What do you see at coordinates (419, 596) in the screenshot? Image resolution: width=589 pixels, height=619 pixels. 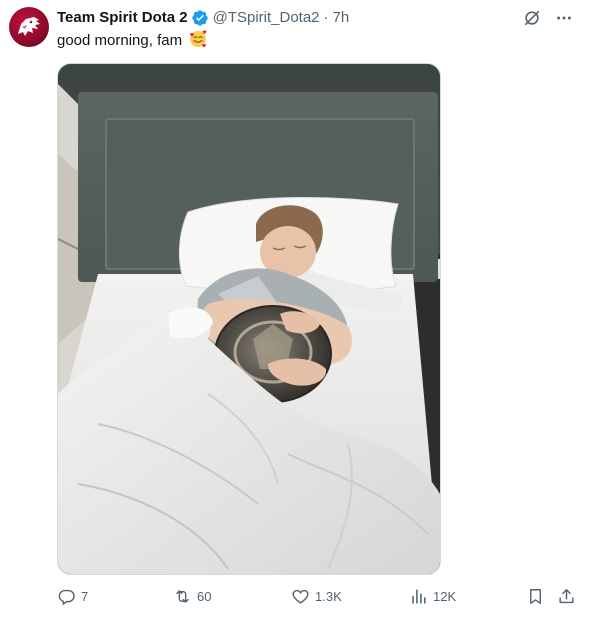 I see `views-chart-icon` at bounding box center [419, 596].